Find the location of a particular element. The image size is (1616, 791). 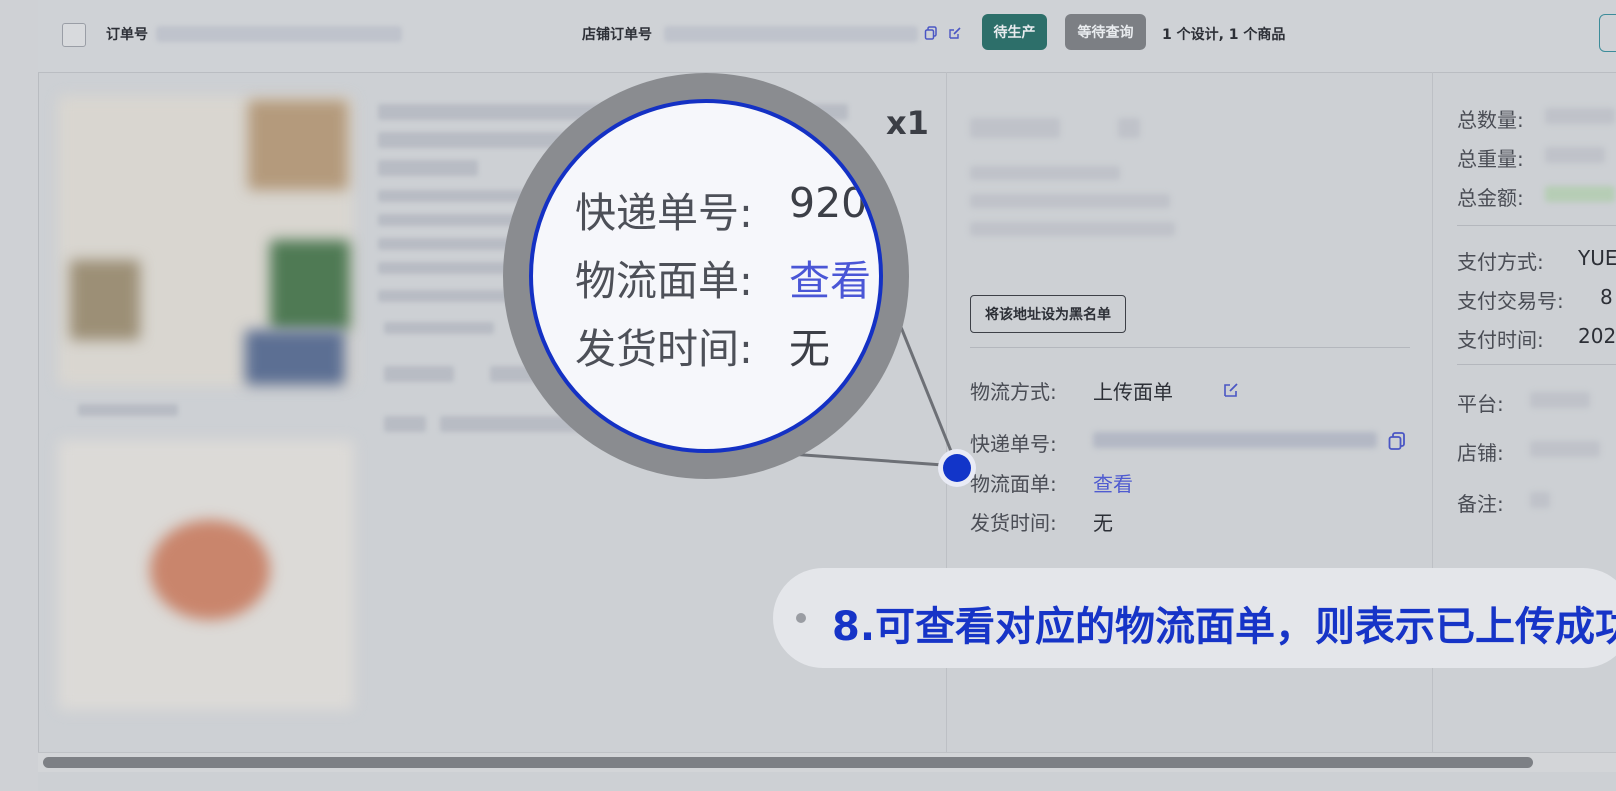

recipient-copy-icon is located at coordinates (1129, 128).